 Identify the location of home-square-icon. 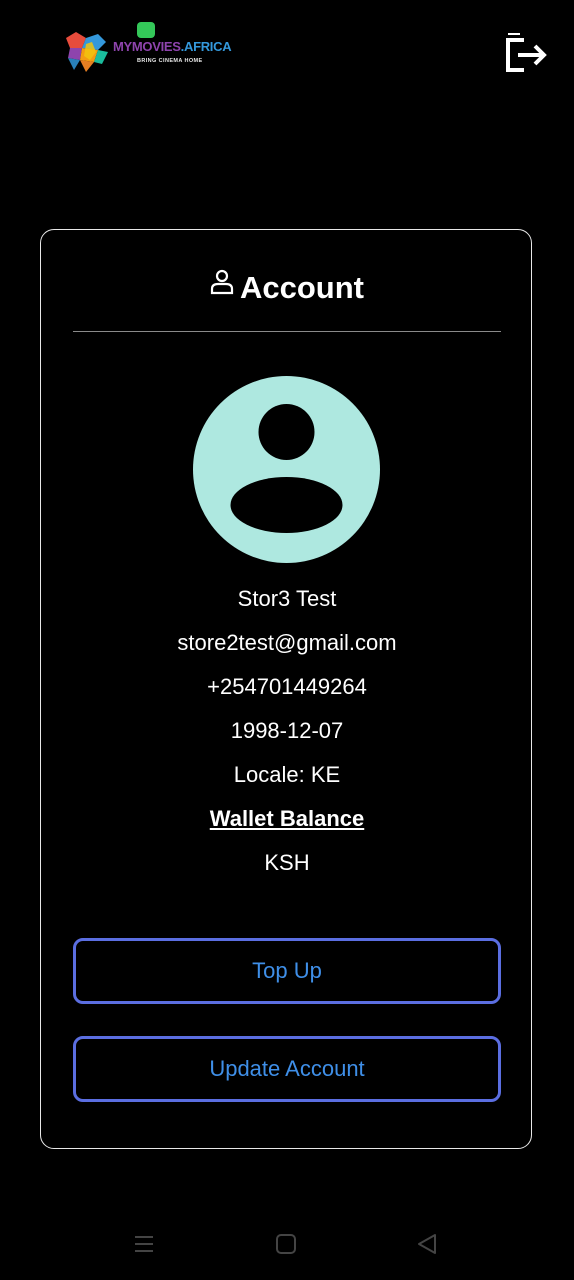
(286, 1244).